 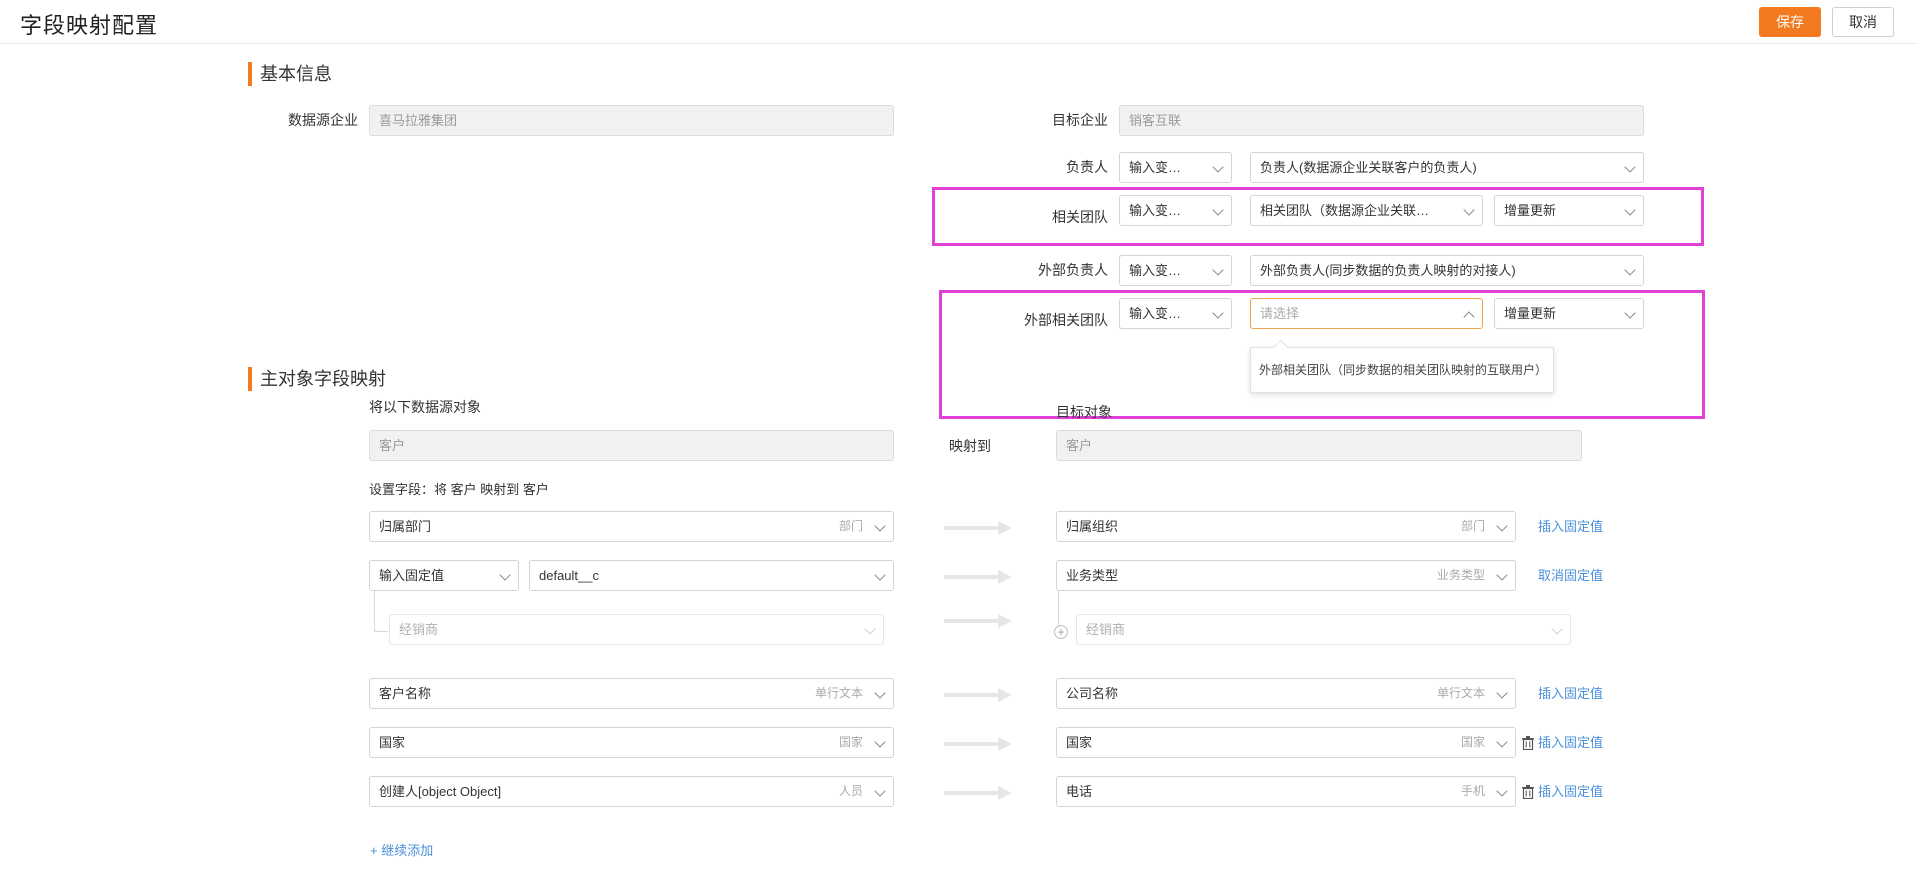 What do you see at coordinates (323, 120) in the screenshot?
I see `source-company-label: 数据源企业` at bounding box center [323, 120].